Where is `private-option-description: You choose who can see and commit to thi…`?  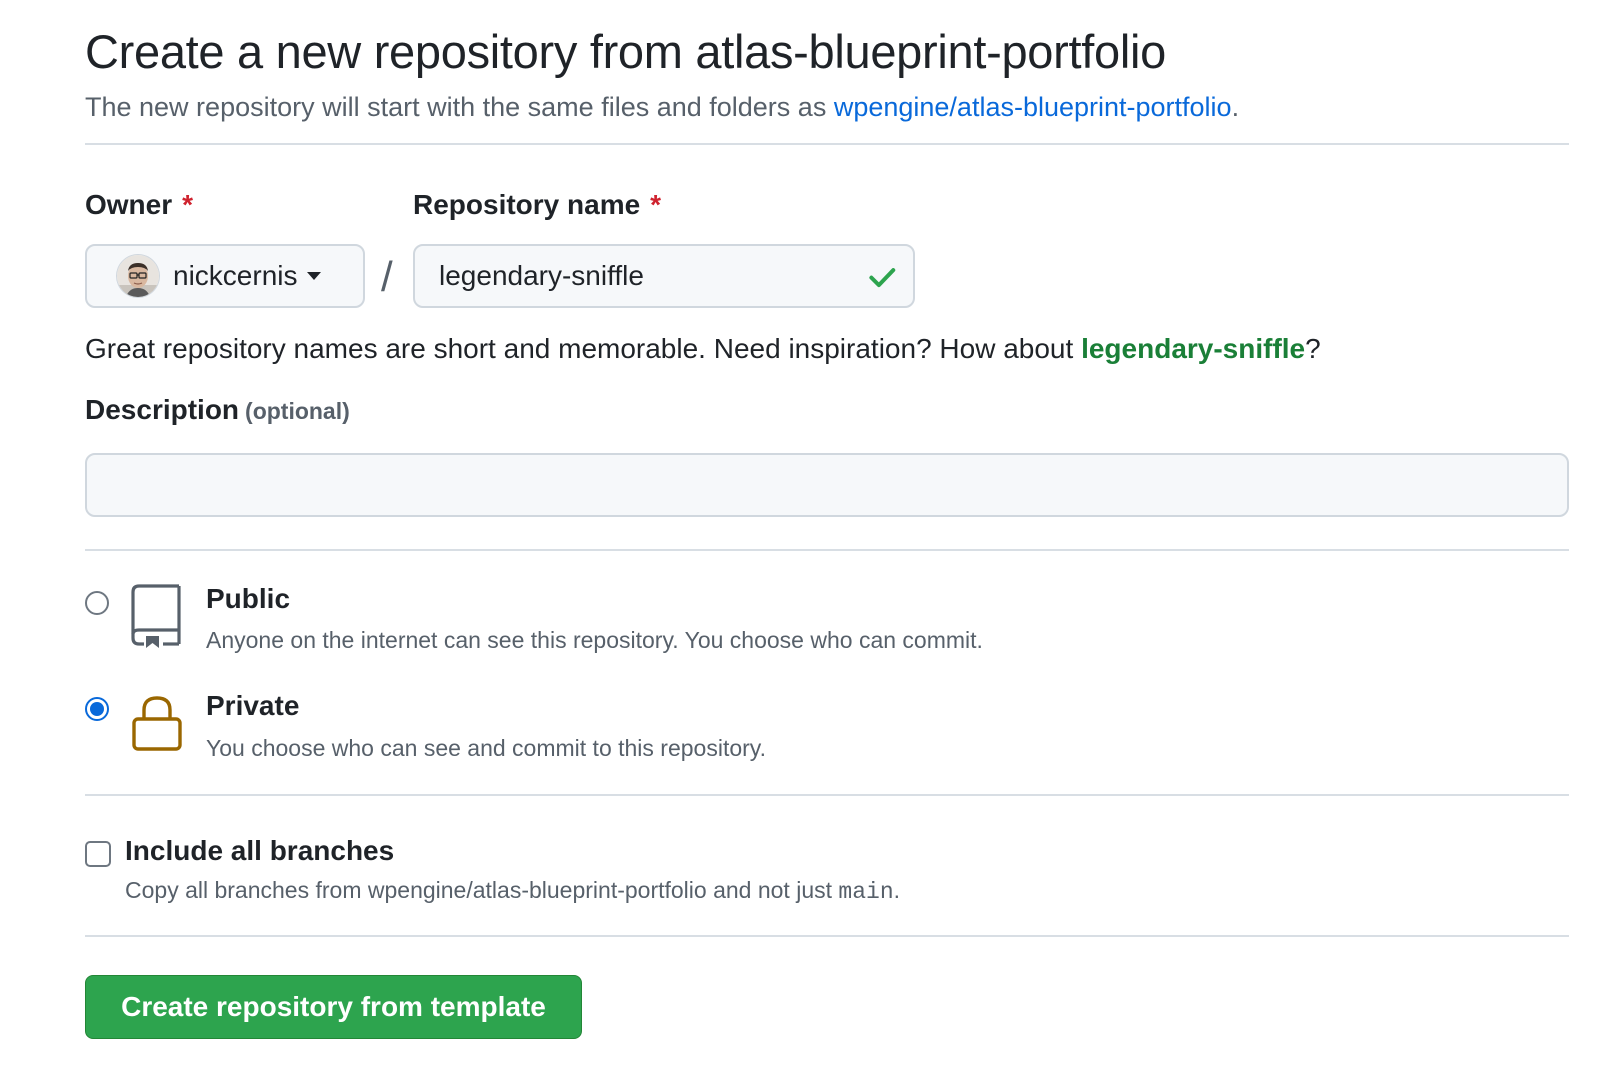
private-option-description: You choose who can see and commit to thi… is located at coordinates (486, 748).